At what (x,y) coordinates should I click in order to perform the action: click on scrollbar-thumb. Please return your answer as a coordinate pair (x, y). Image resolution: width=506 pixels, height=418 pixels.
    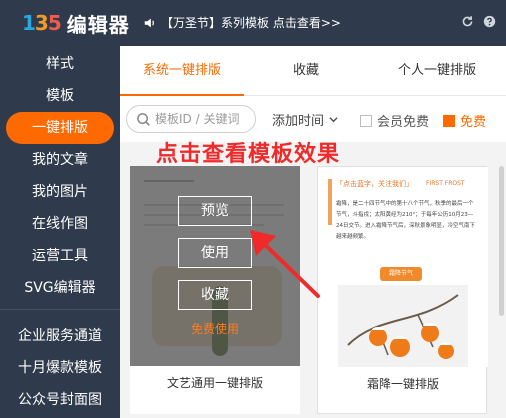
    Looking at the image, I should click on (501, 241).